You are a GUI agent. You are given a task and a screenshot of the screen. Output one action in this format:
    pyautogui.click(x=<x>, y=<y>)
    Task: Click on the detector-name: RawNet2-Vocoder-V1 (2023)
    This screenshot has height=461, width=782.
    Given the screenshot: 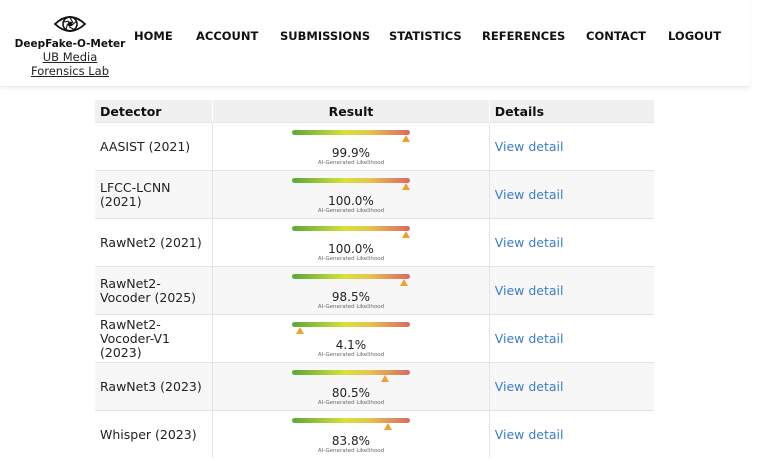 What is the action you would take?
    pyautogui.click(x=135, y=338)
    